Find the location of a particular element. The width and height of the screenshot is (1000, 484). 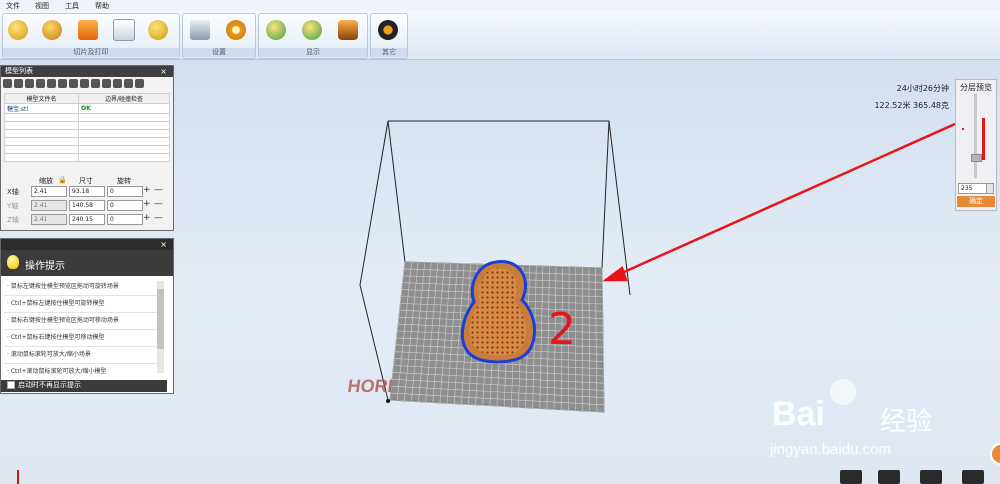

y-axis-row: Y轴 2.41 140.58 0 + — is located at coordinates (87, 205).